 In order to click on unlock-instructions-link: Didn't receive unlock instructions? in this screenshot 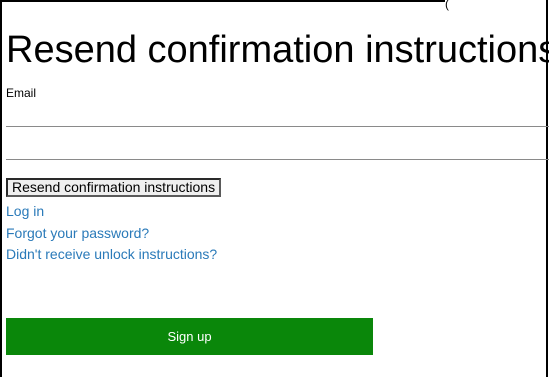, I will do `click(111, 255)`.